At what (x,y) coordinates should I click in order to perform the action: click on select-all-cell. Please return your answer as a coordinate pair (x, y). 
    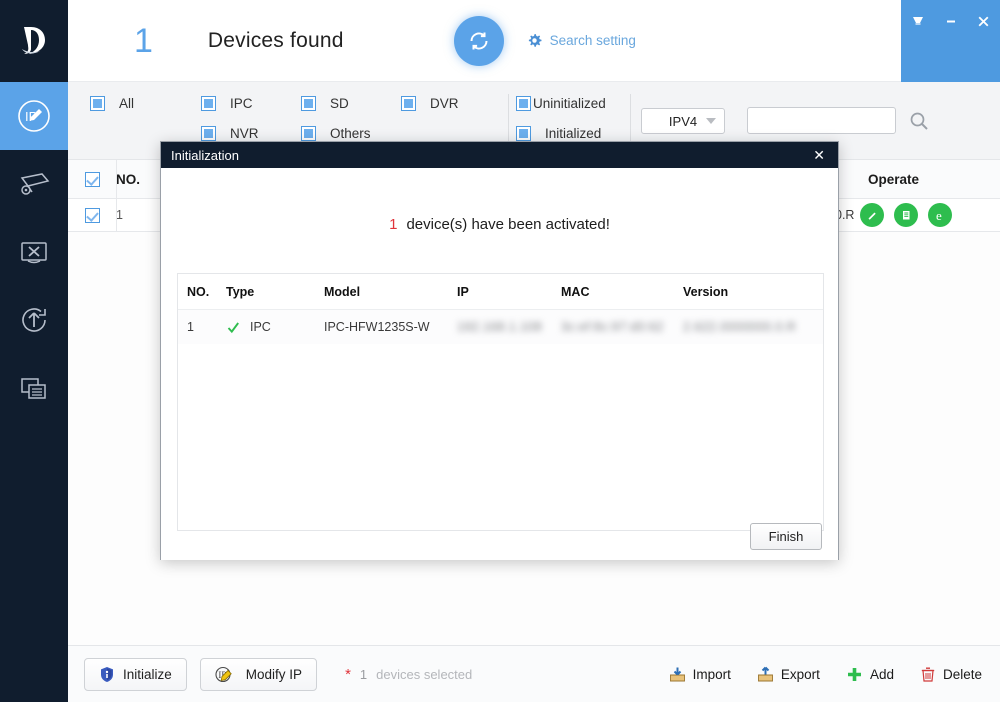
    Looking at the image, I should click on (92, 179).